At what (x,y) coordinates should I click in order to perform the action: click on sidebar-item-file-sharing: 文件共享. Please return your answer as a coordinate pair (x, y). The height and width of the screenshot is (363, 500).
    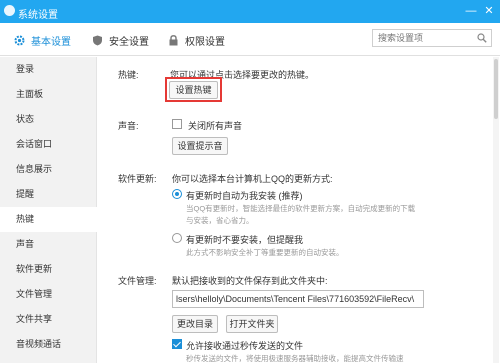
    Looking at the image, I should click on (48, 319).